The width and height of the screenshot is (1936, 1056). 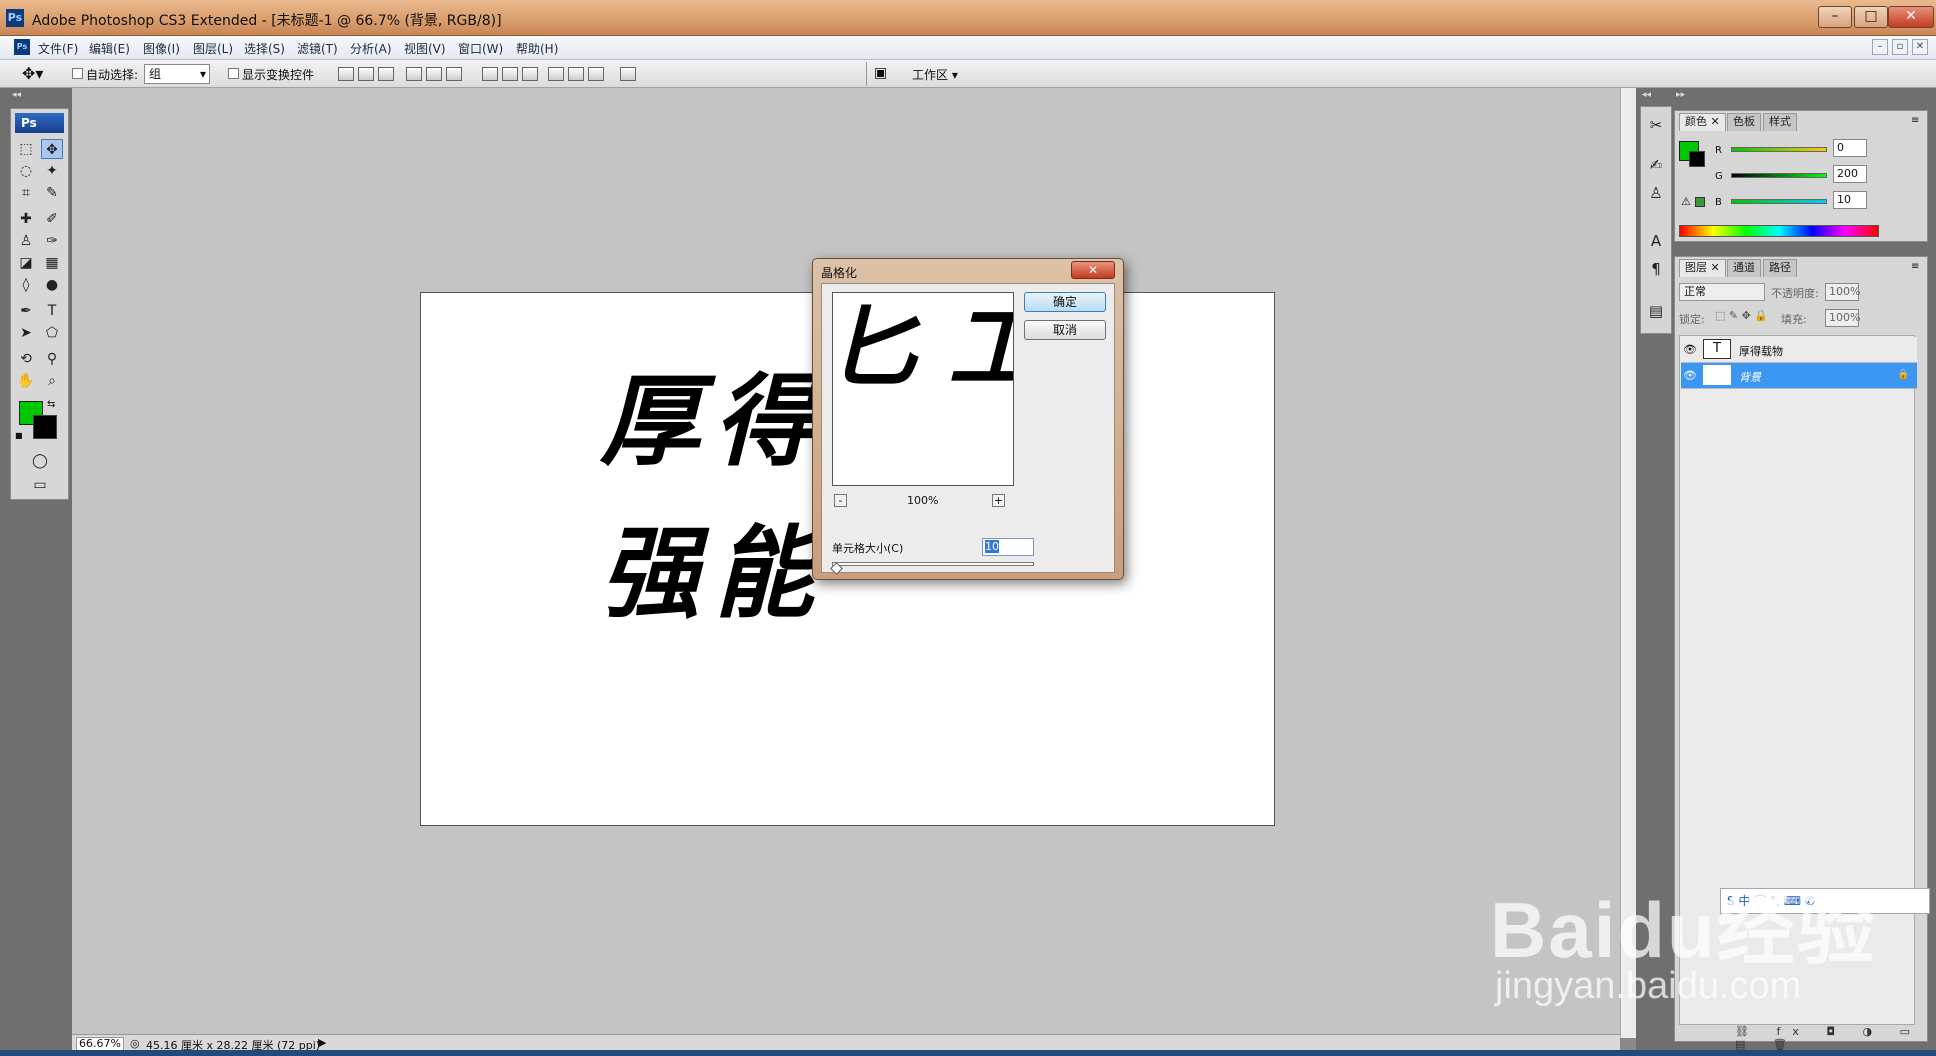 I want to click on tab-swatches: 色板, so click(x=1744, y=122).